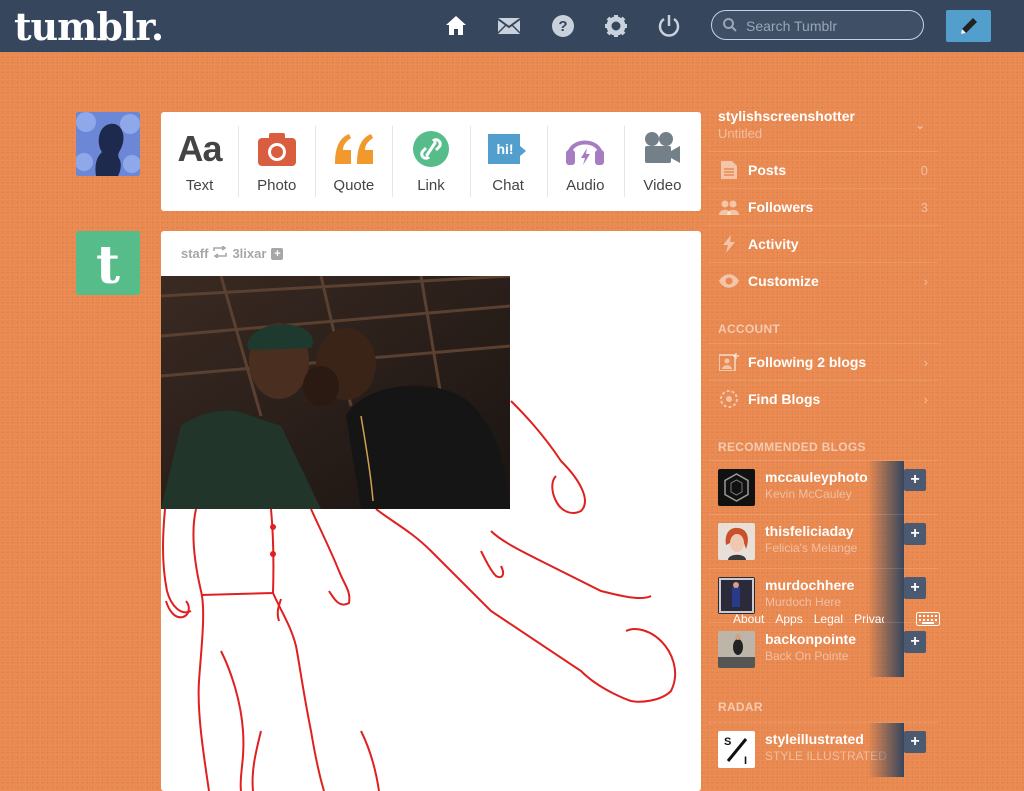 Image resolution: width=1024 pixels, height=791 pixels. I want to click on post-type-audio: Audio, so click(585, 161).